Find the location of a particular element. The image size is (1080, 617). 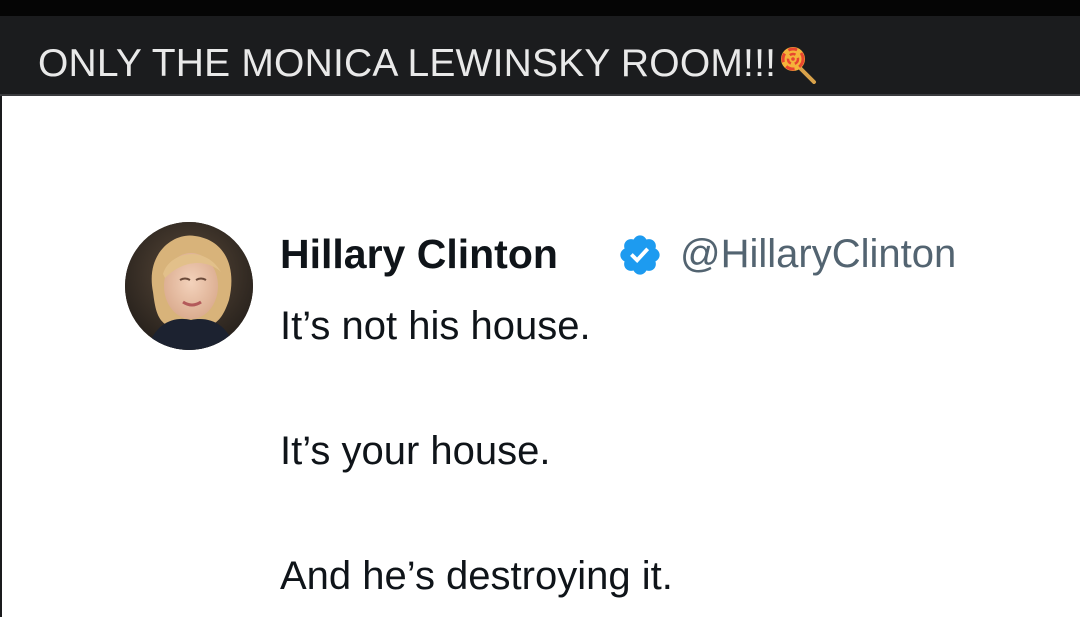

caption: ONLY THE MONICA LEWINSKY ROOM!!! is located at coordinates (428, 64).